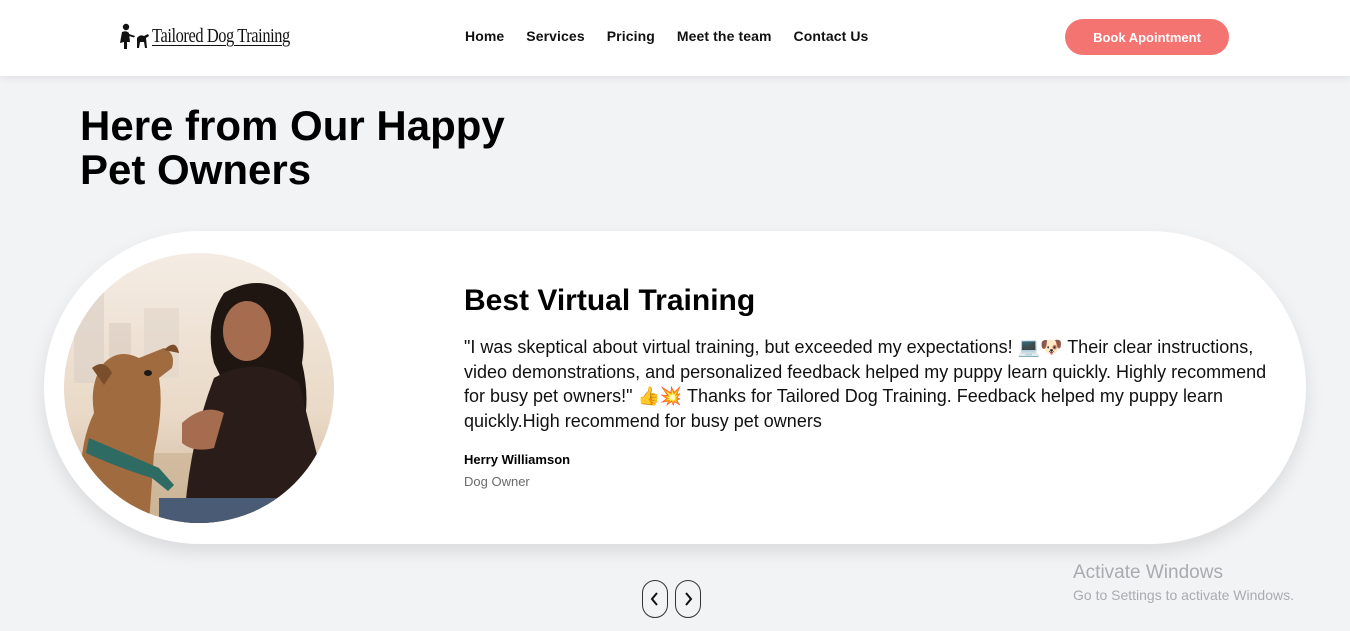 The height and width of the screenshot is (631, 1350). I want to click on carousel-next-button, so click(688, 599).